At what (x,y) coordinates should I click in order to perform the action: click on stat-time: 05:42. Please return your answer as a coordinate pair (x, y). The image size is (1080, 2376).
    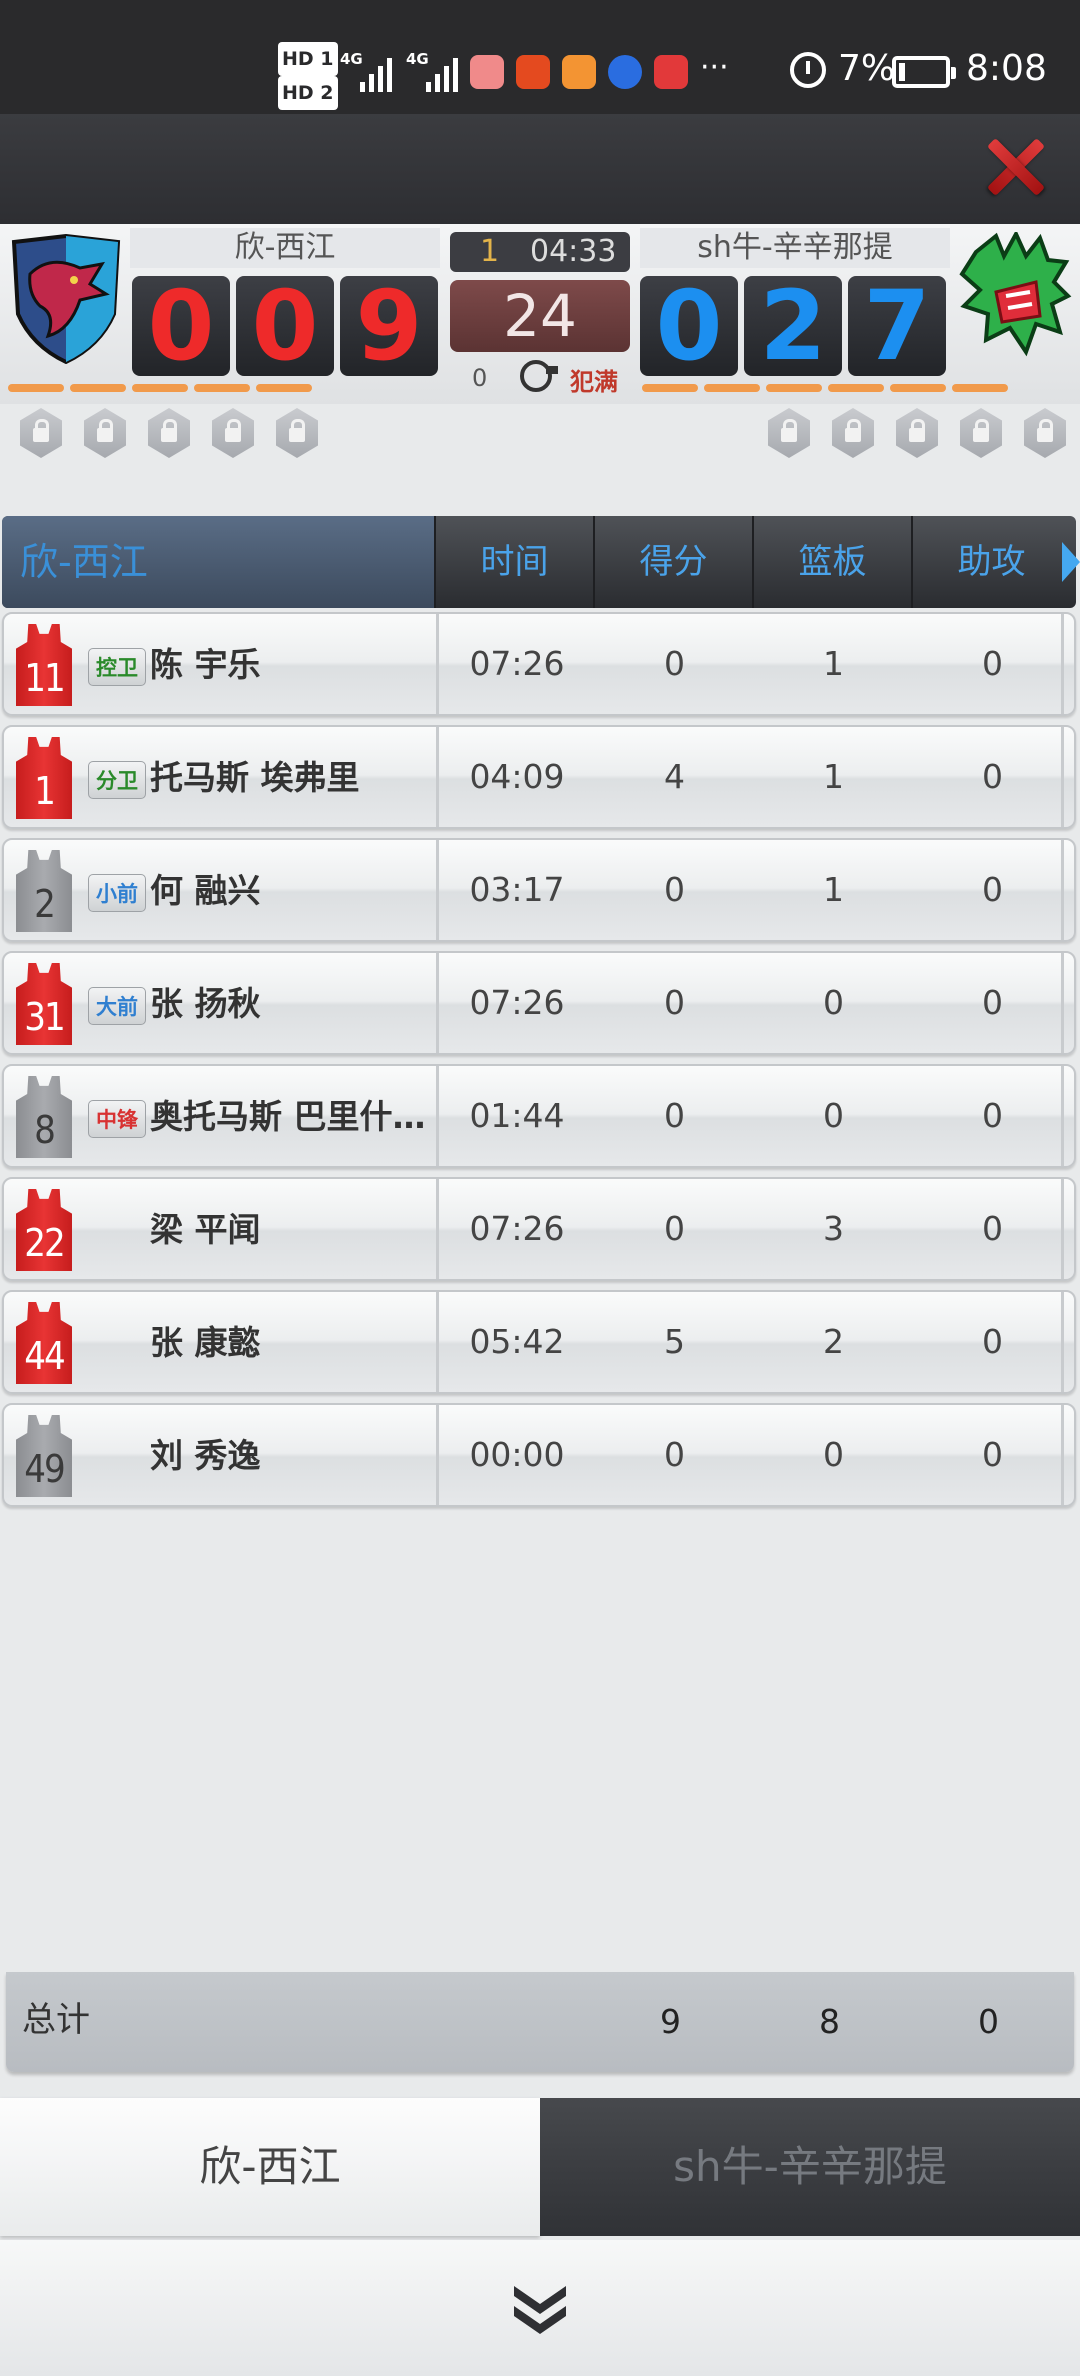
    Looking at the image, I should click on (515, 1342).